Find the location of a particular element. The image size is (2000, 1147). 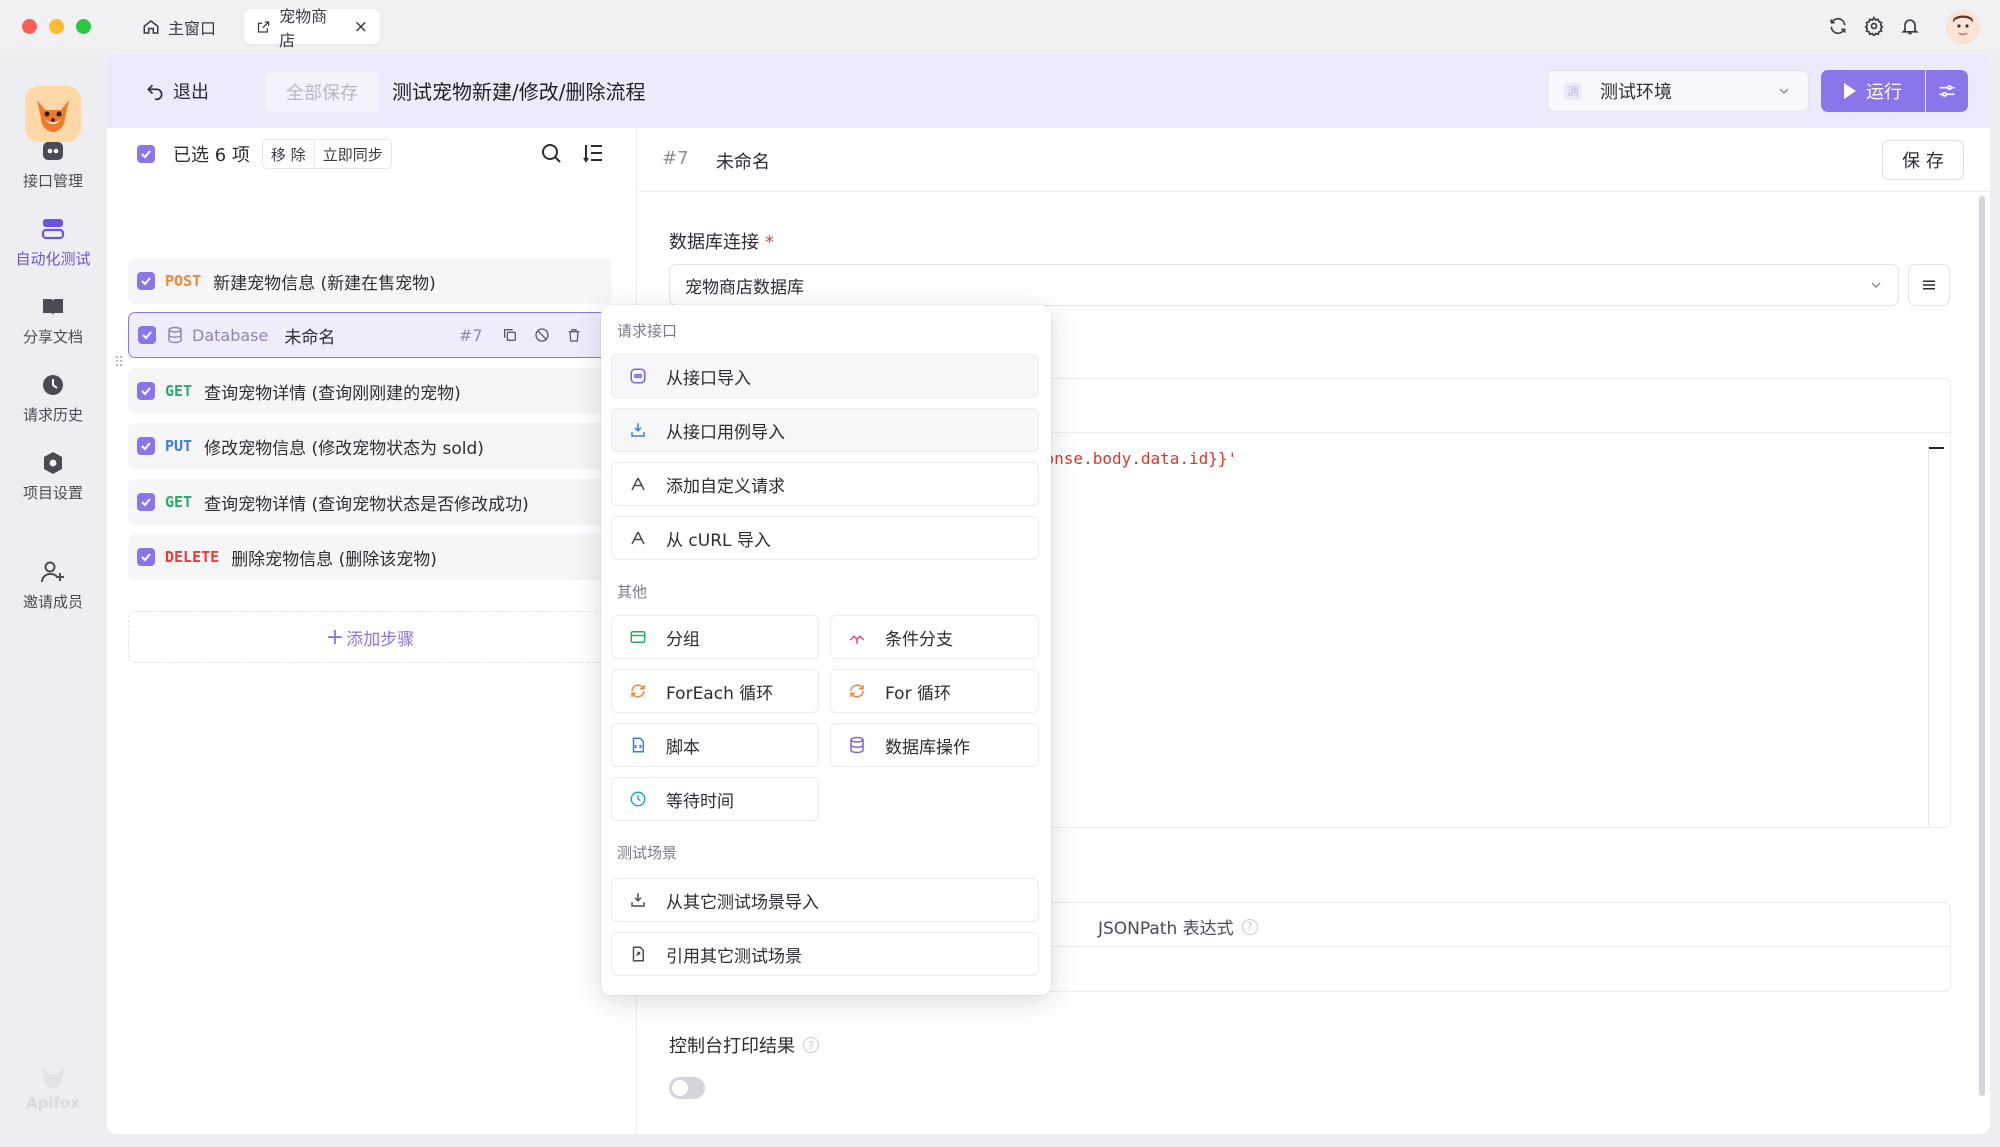

close-icon: × is located at coordinates (361, 27).